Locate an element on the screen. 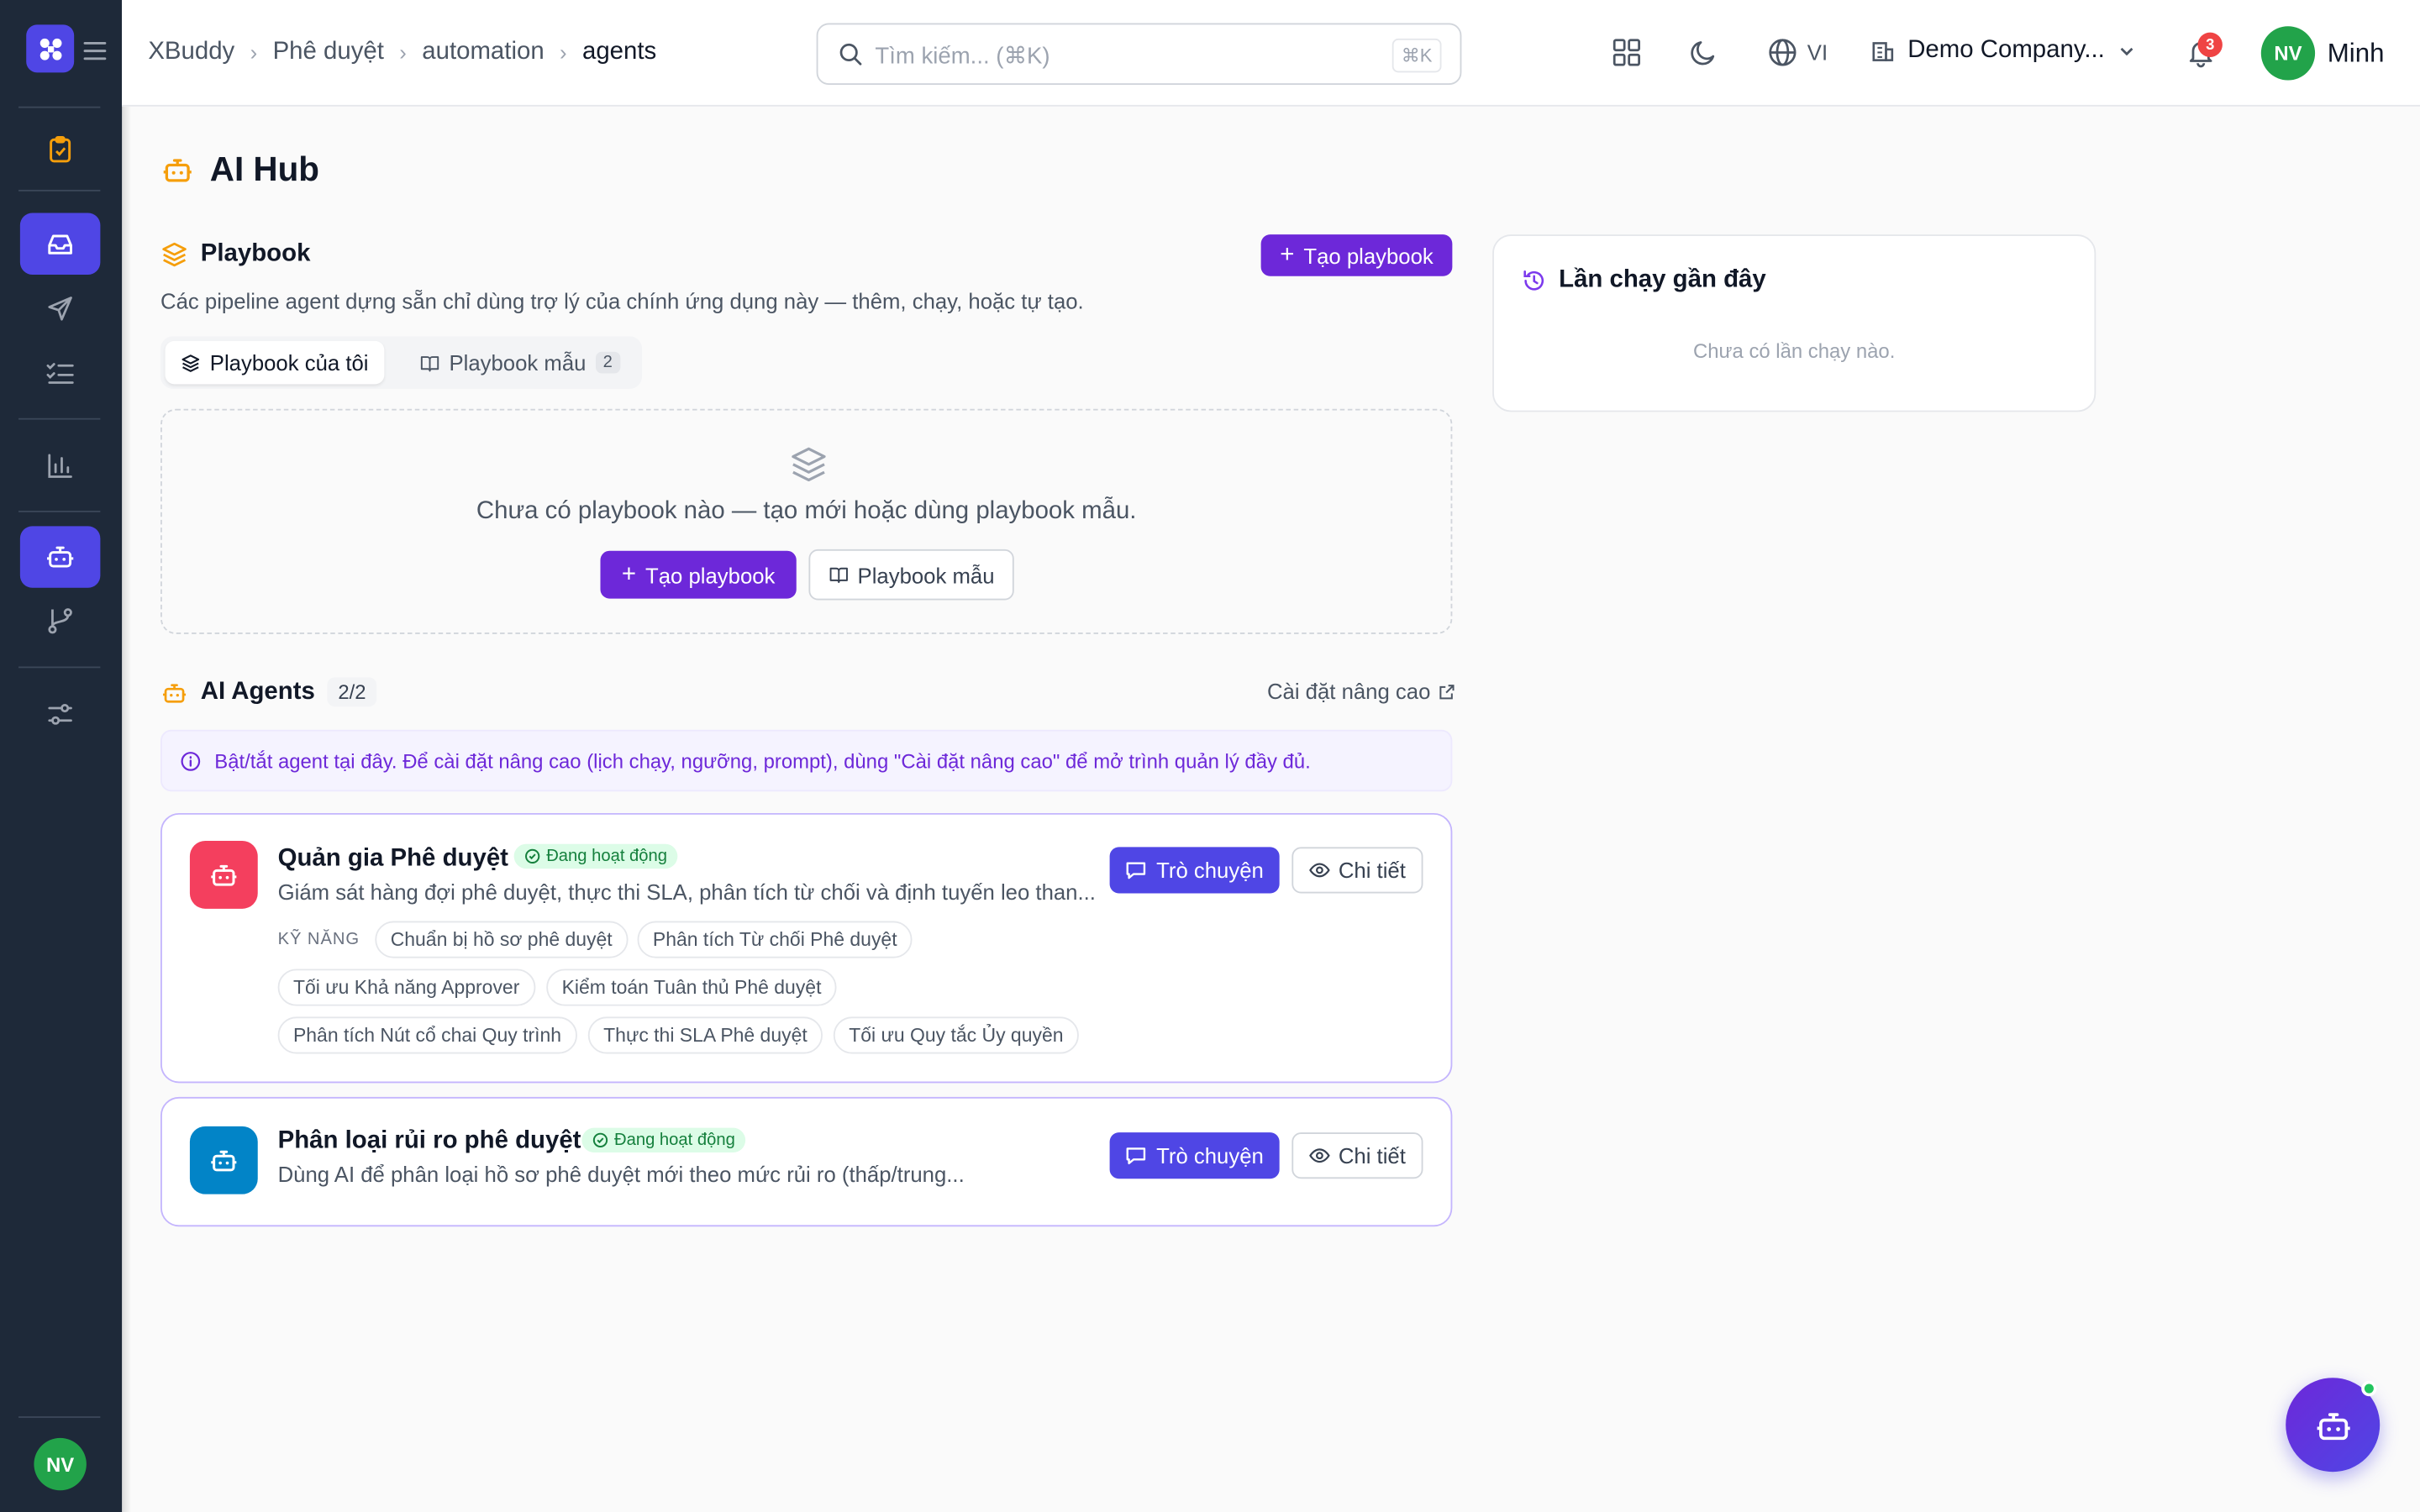  building-icon is located at coordinates (1883, 51).